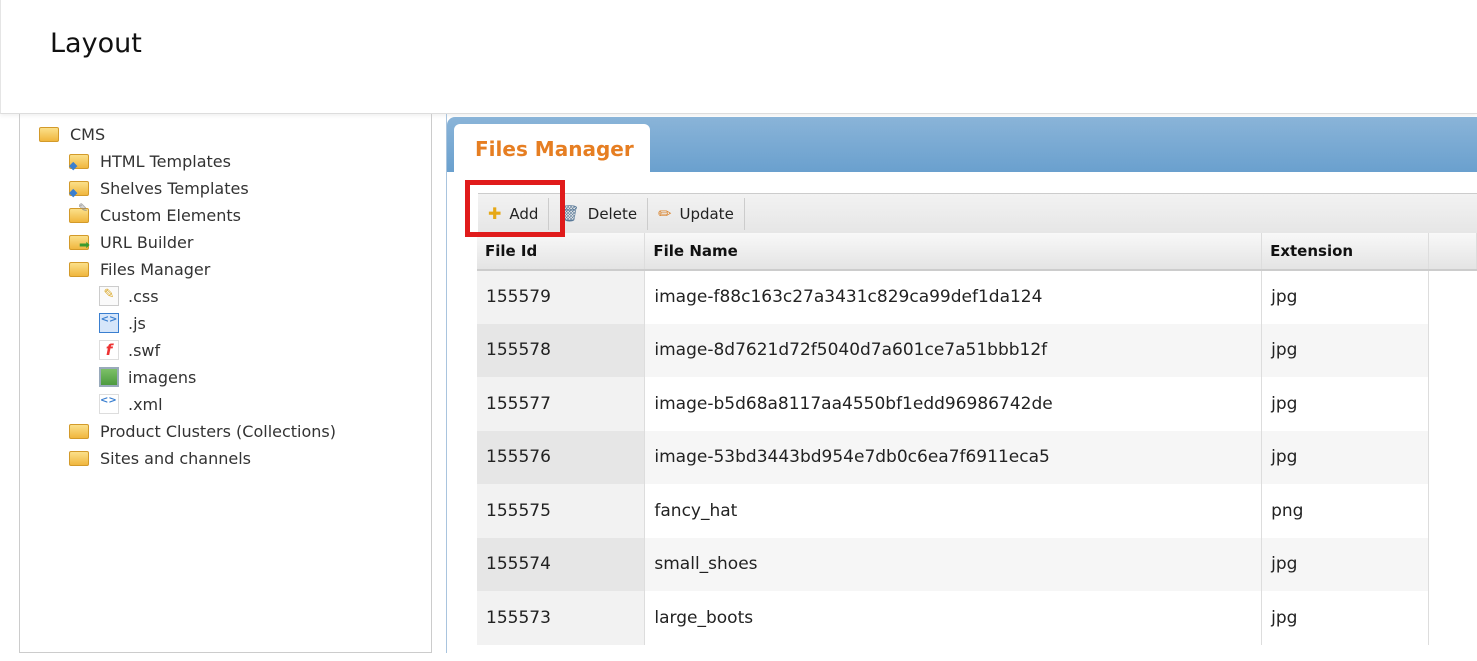 The width and height of the screenshot is (1477, 661). I want to click on tree-item-files-manager: Files Manager, so click(139, 269).